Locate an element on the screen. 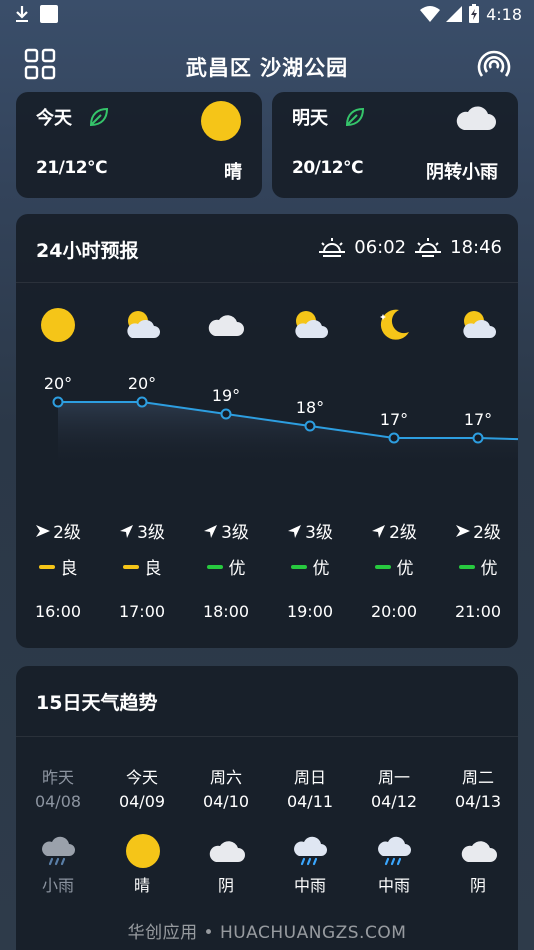  moon-icon is located at coordinates (394, 325).